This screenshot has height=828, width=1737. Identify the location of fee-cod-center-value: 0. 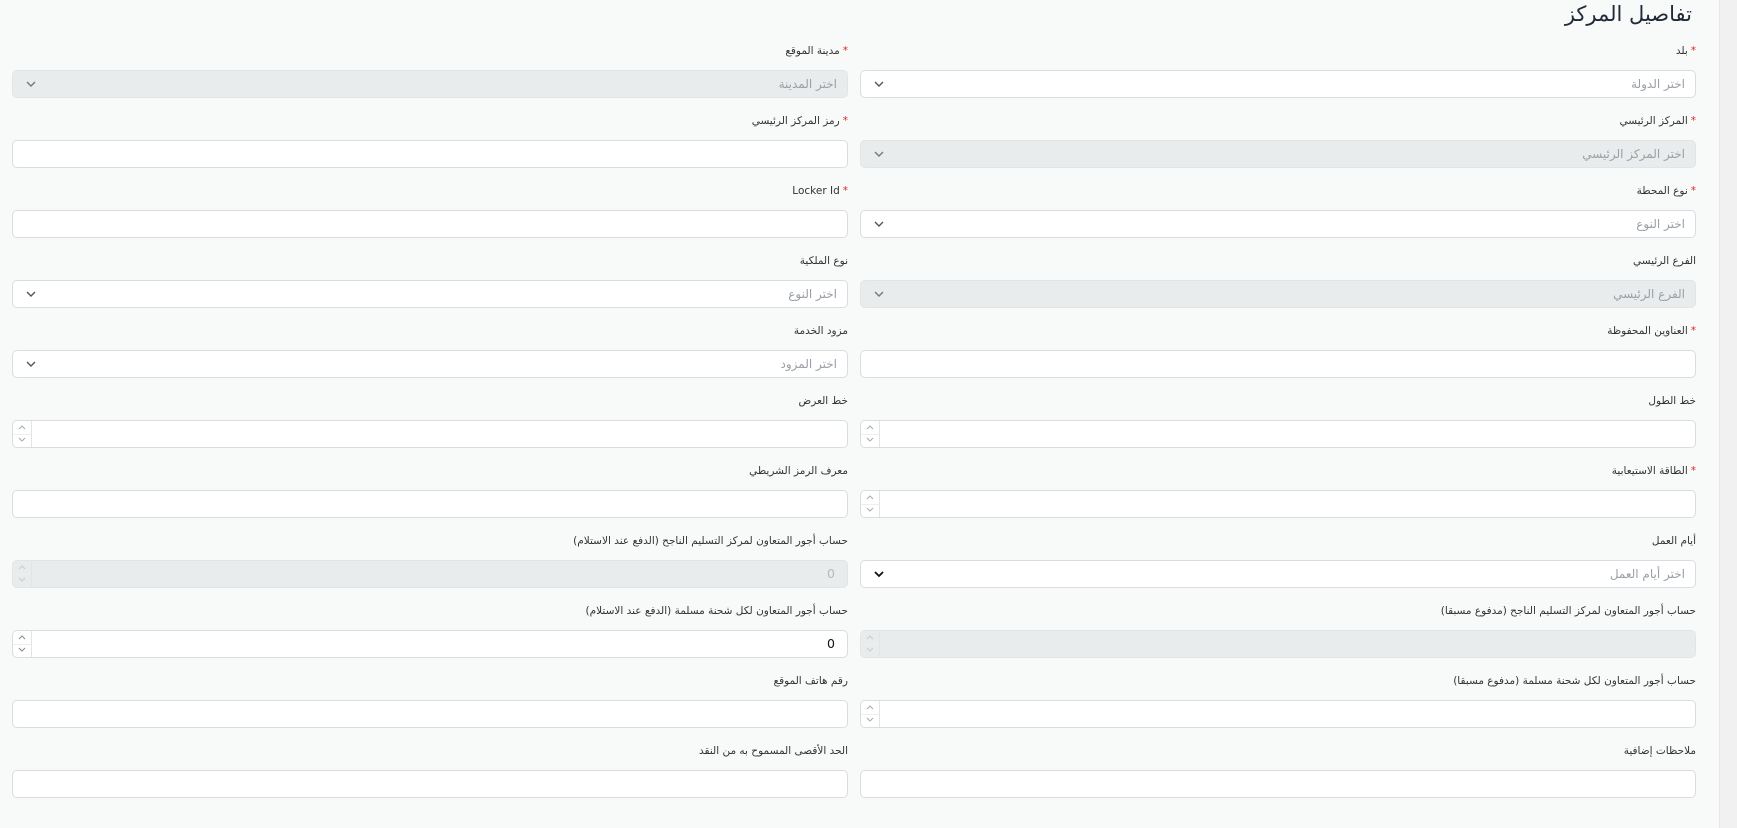
(831, 573).